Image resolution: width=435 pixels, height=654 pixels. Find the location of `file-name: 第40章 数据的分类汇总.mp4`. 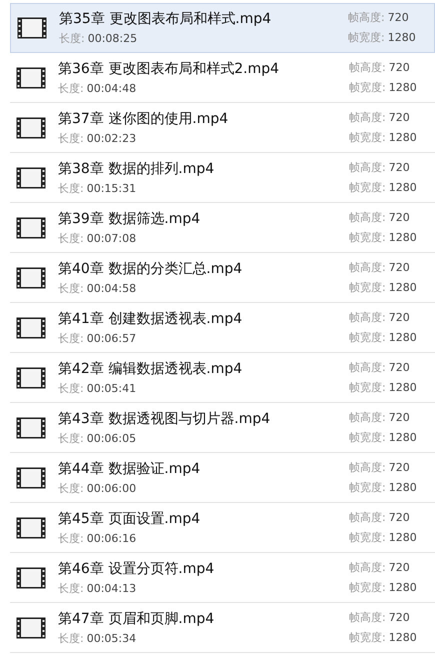

file-name: 第40章 数据的分类汇总.mp4 is located at coordinates (151, 269).